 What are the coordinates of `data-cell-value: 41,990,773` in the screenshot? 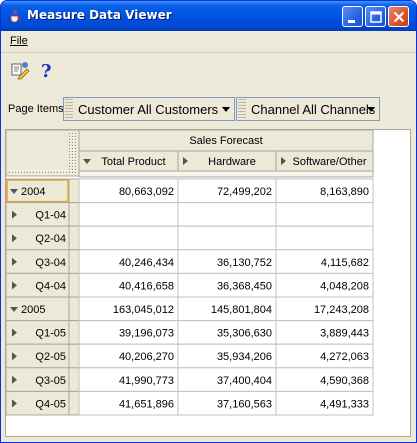 It's located at (146, 381).